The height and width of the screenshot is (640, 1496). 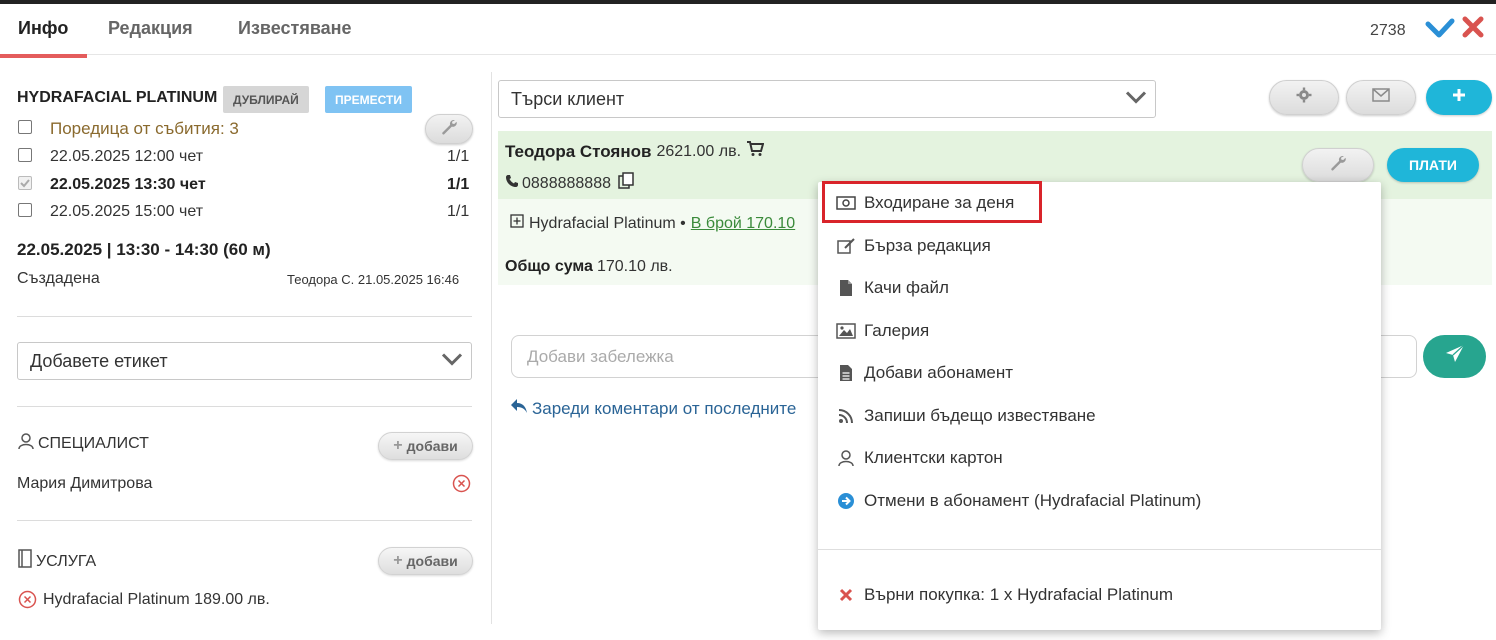 What do you see at coordinates (897, 330) in the screenshot?
I see `menu-item-label: Галерия` at bounding box center [897, 330].